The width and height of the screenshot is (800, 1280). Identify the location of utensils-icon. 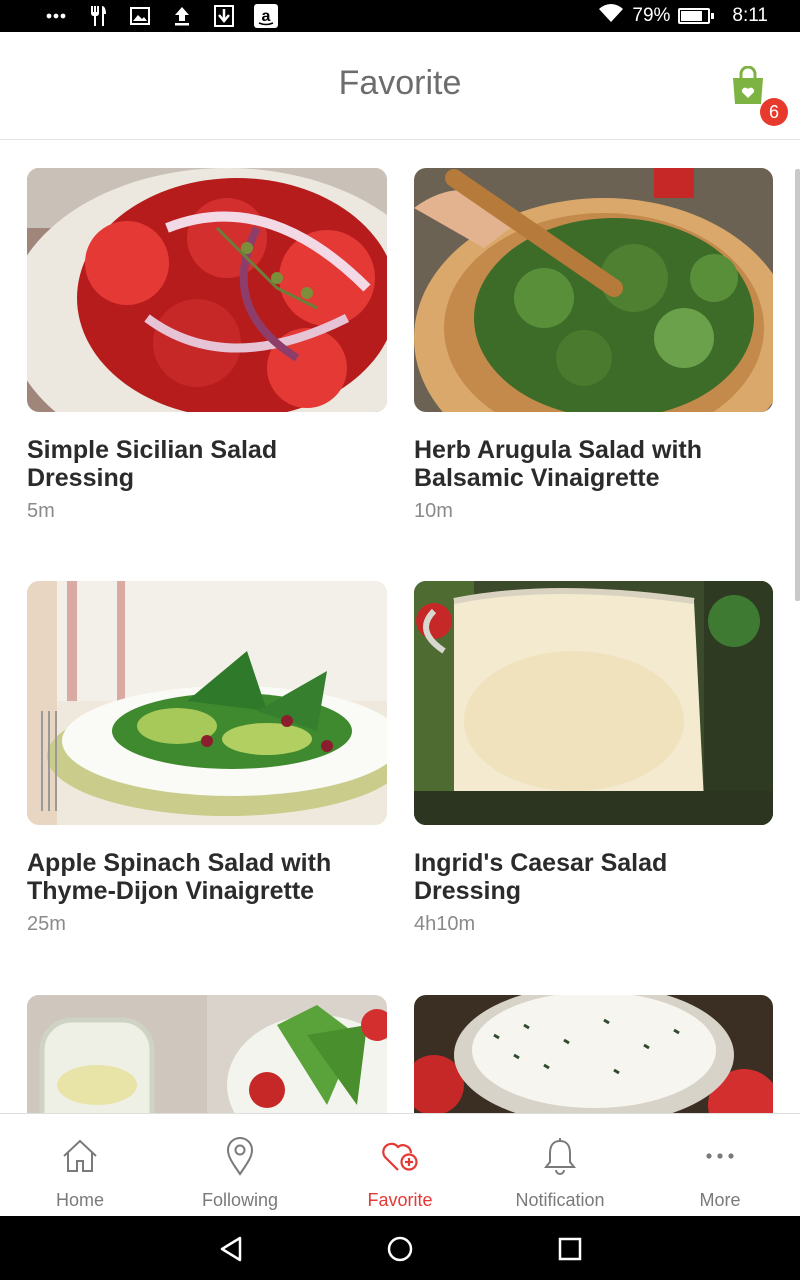
(98, 16).